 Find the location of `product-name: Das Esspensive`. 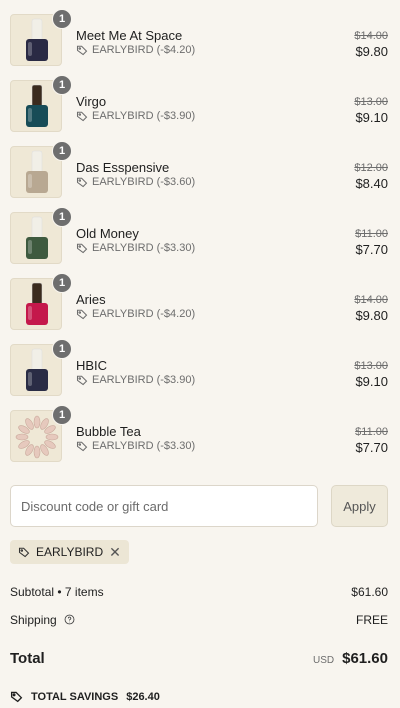

product-name: Das Esspensive is located at coordinates (123, 167).